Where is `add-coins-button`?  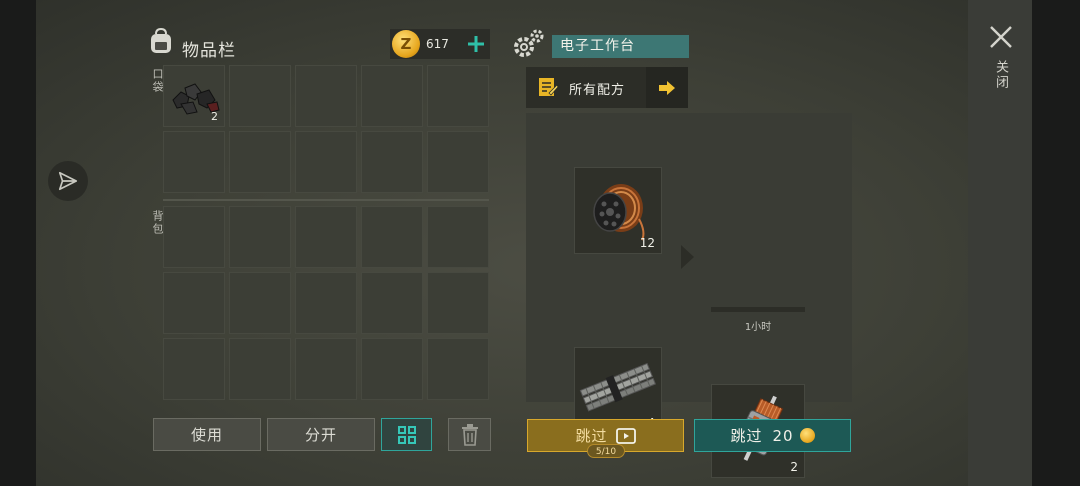
add-coins-button is located at coordinates (476, 44).